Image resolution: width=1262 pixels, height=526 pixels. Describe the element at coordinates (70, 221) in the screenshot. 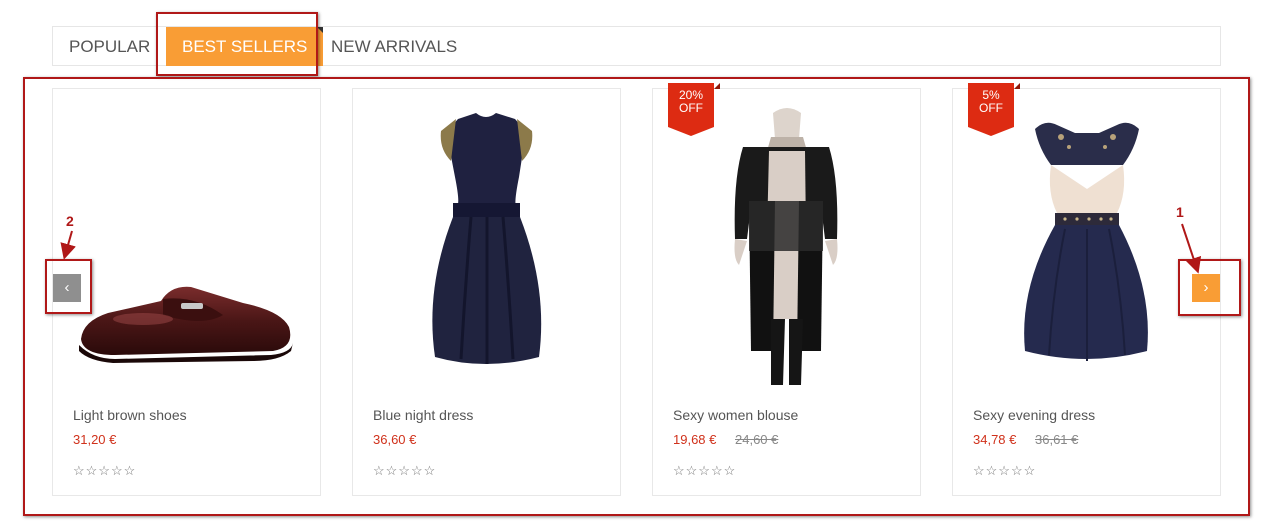

I see `annotation-label-2: 2` at that location.